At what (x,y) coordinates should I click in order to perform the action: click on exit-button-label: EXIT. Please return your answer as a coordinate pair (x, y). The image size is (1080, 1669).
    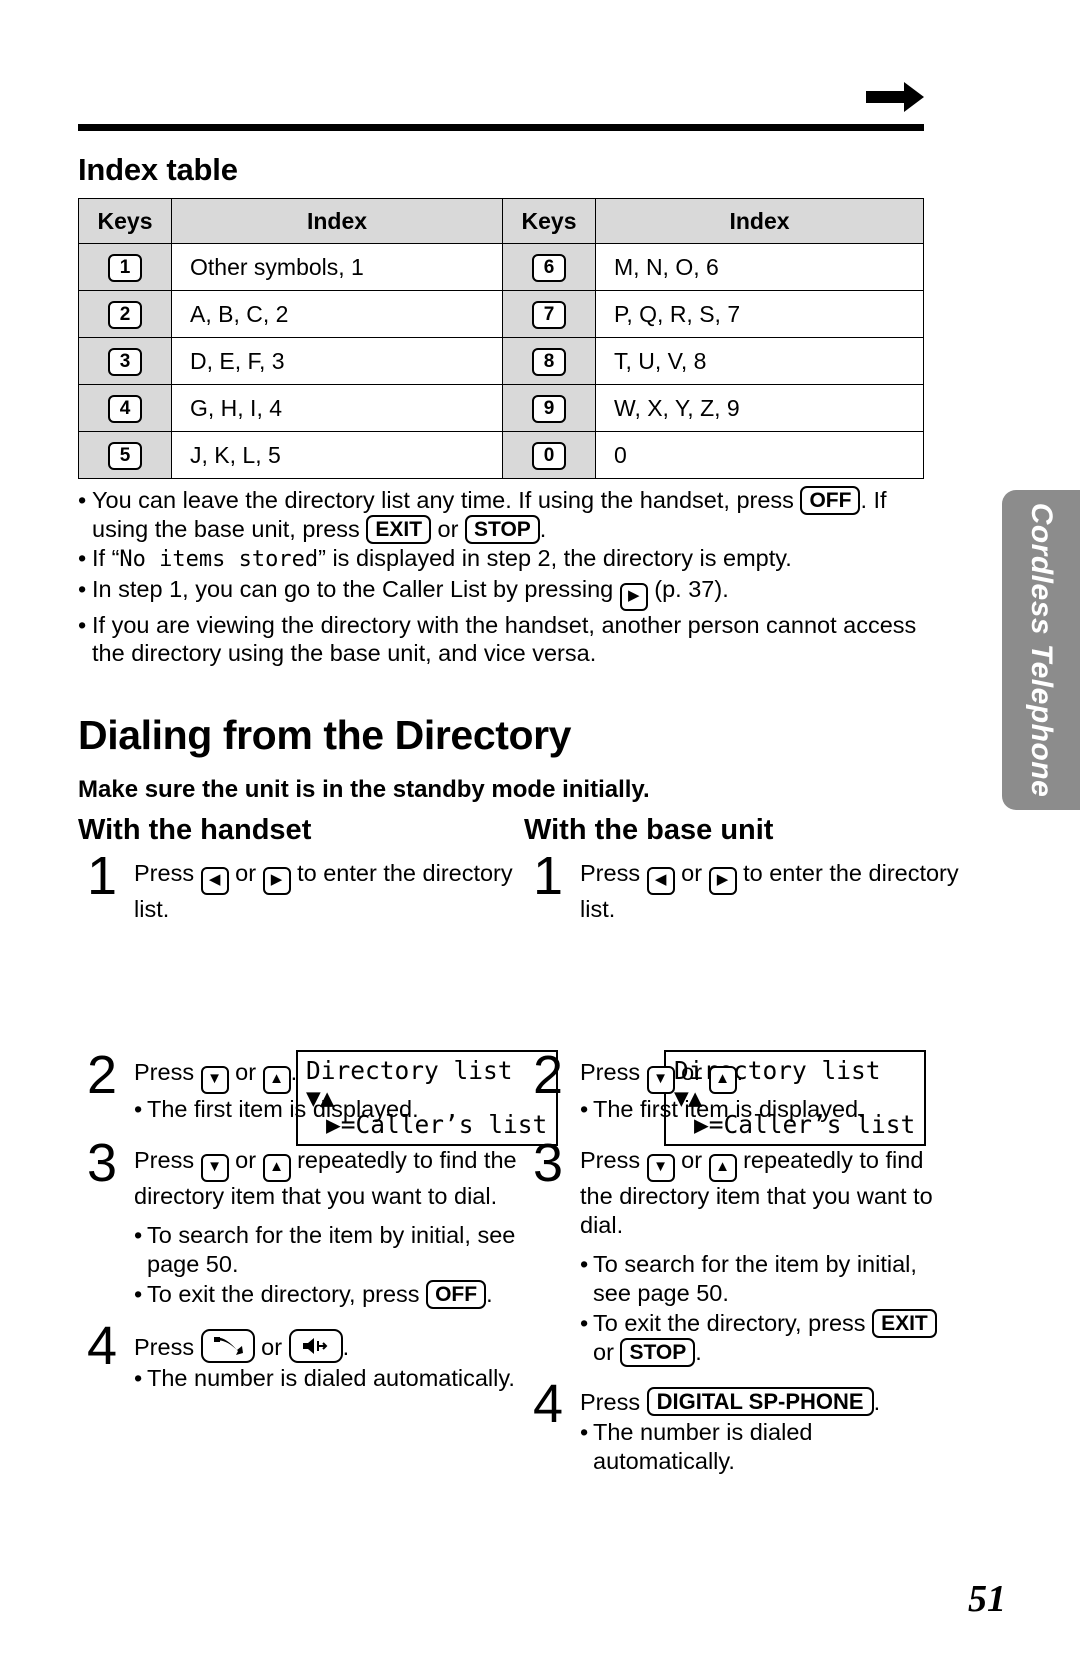
    Looking at the image, I should click on (904, 1323).